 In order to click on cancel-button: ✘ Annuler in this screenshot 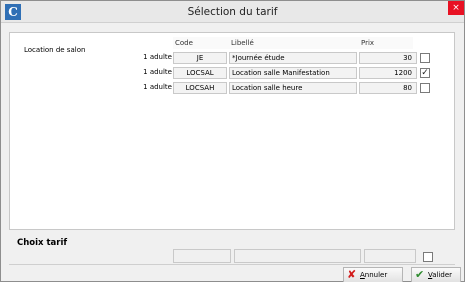, I will do `click(373, 274)`.